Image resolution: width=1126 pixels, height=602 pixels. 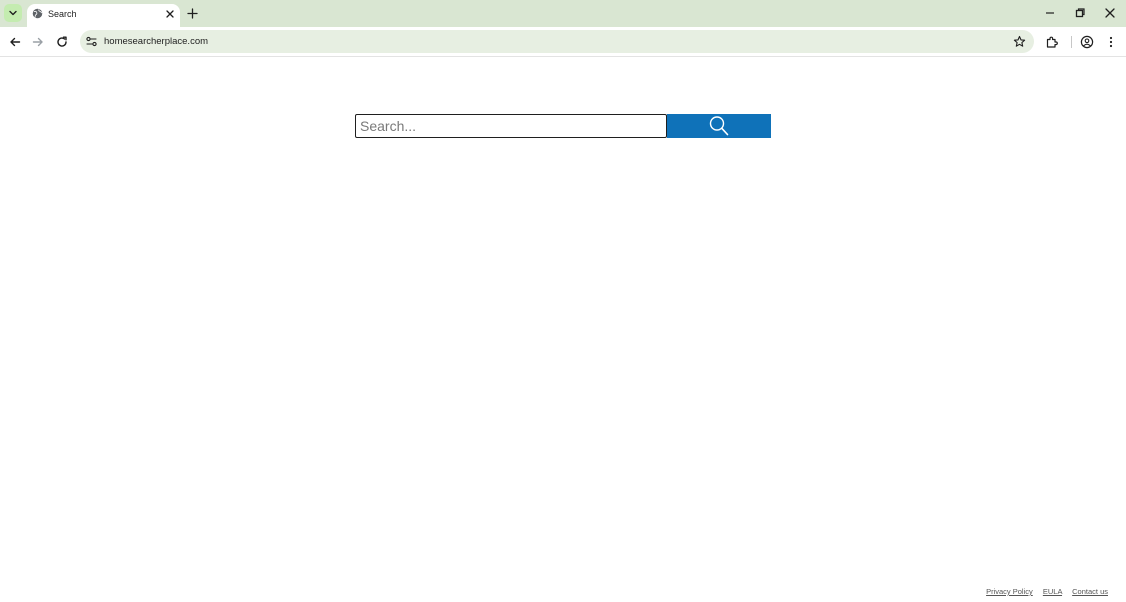 I want to click on chevron-down-icon, so click(x=13, y=13).